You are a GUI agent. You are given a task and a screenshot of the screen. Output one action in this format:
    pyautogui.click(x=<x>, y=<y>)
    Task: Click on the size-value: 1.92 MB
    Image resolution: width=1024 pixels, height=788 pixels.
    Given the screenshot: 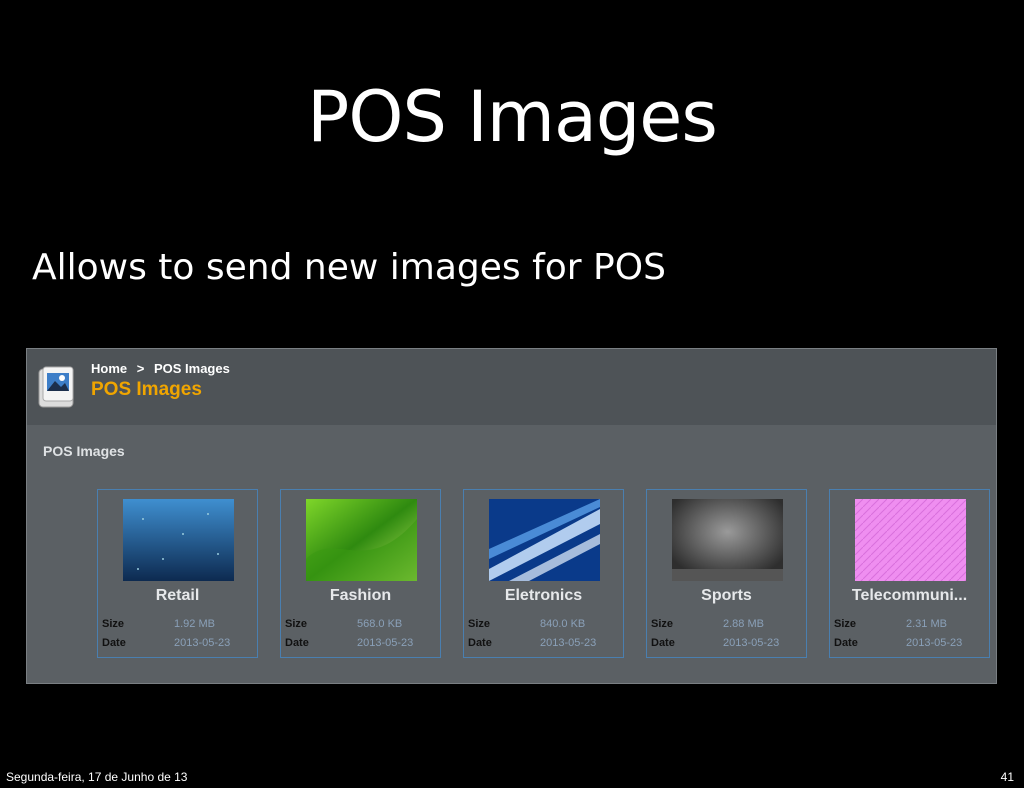 What is the action you would take?
    pyautogui.click(x=194, y=624)
    